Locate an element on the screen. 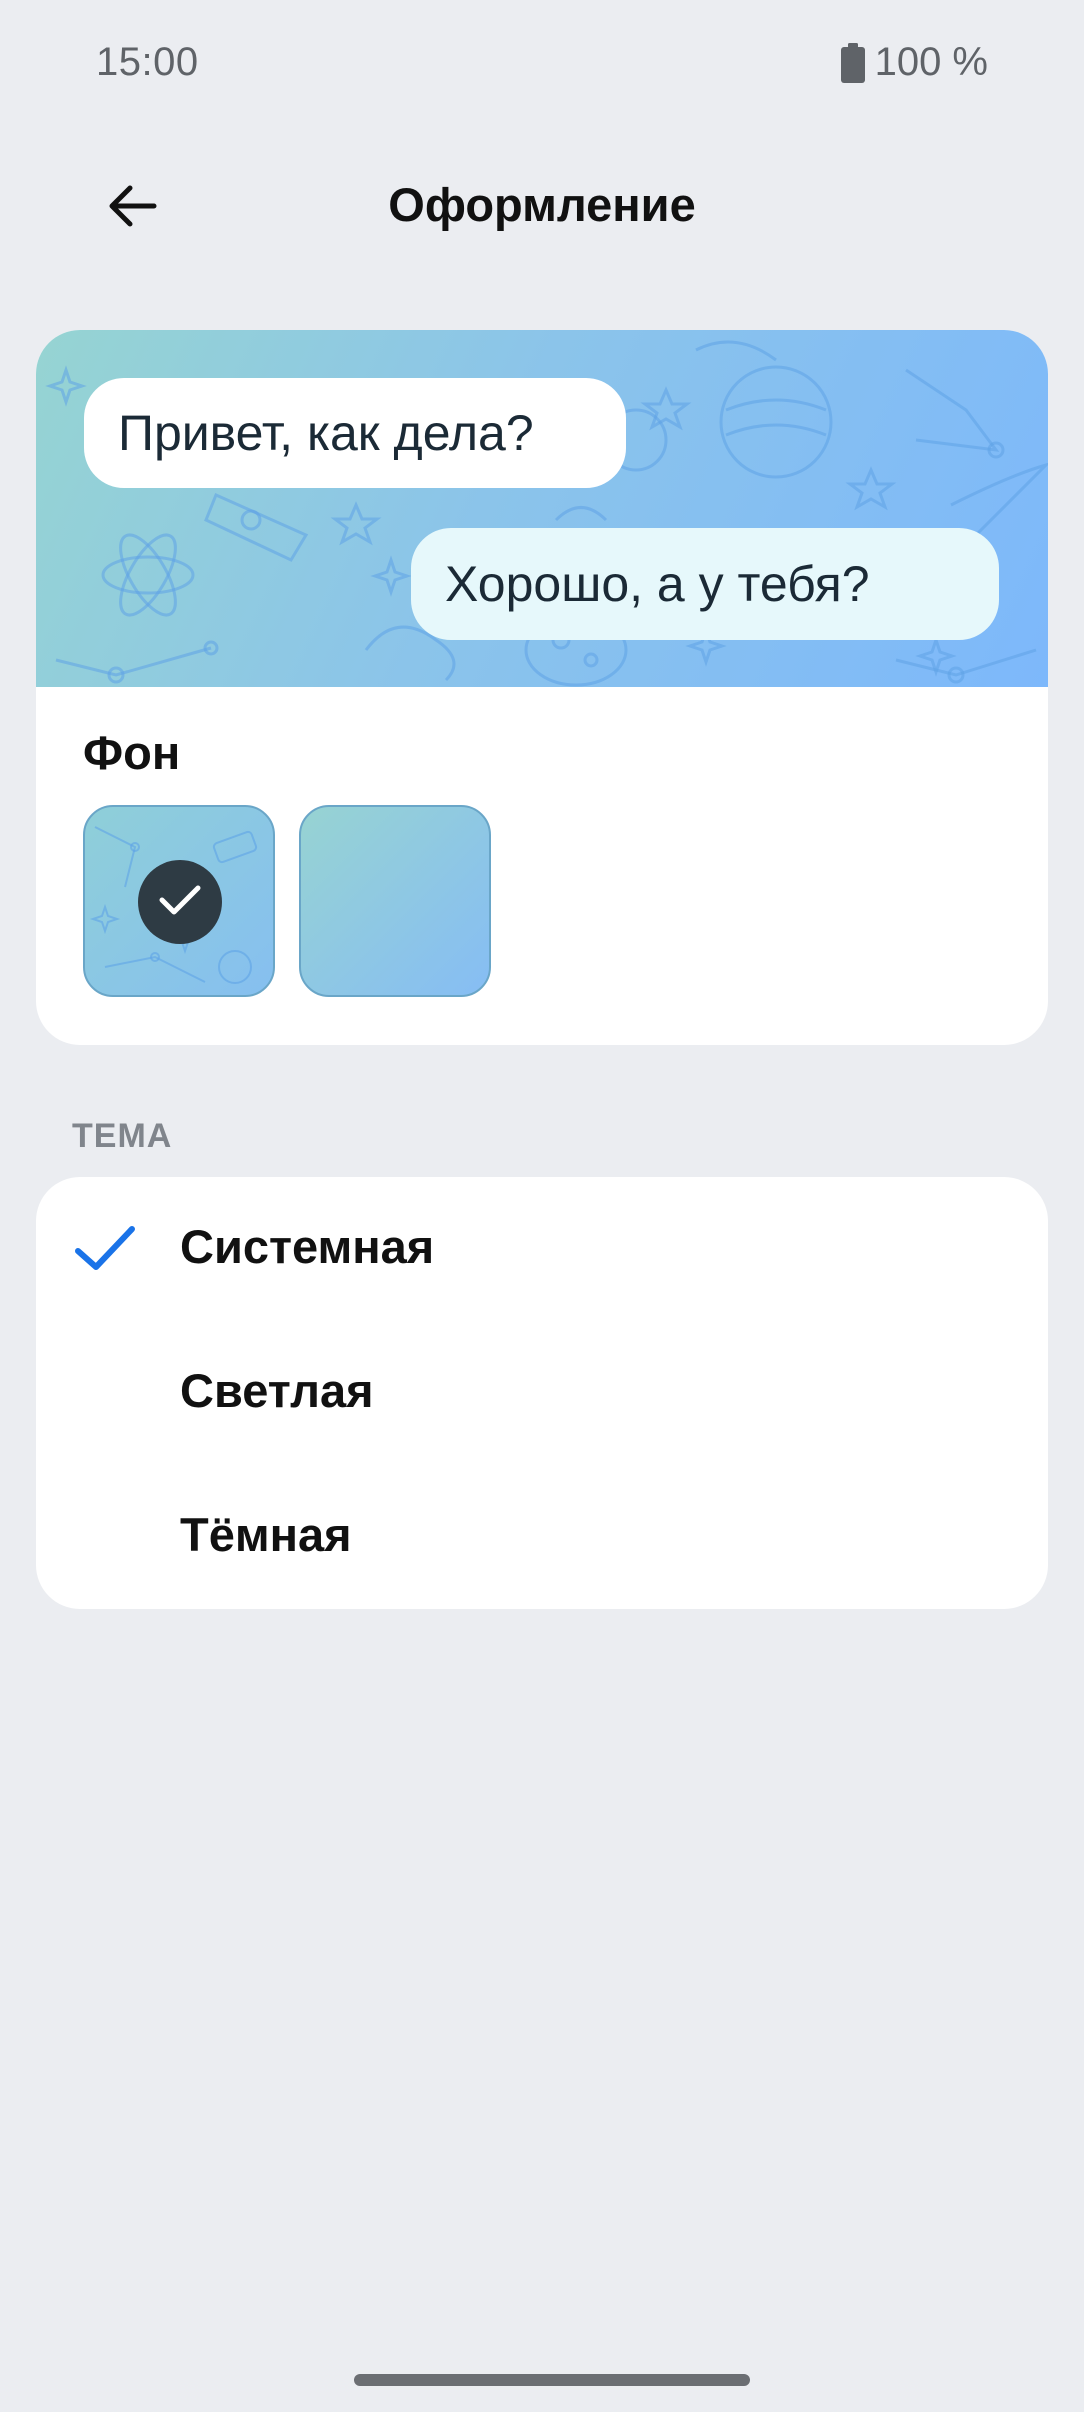 The width and height of the screenshot is (1084, 2412). page-title: Оформление is located at coordinates (542, 204).